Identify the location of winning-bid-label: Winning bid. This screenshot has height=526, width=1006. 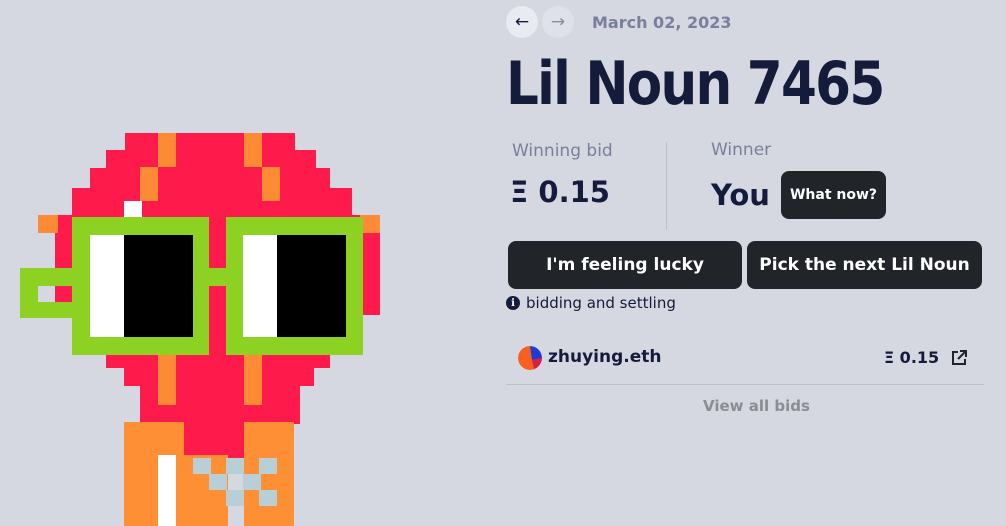
(562, 151).